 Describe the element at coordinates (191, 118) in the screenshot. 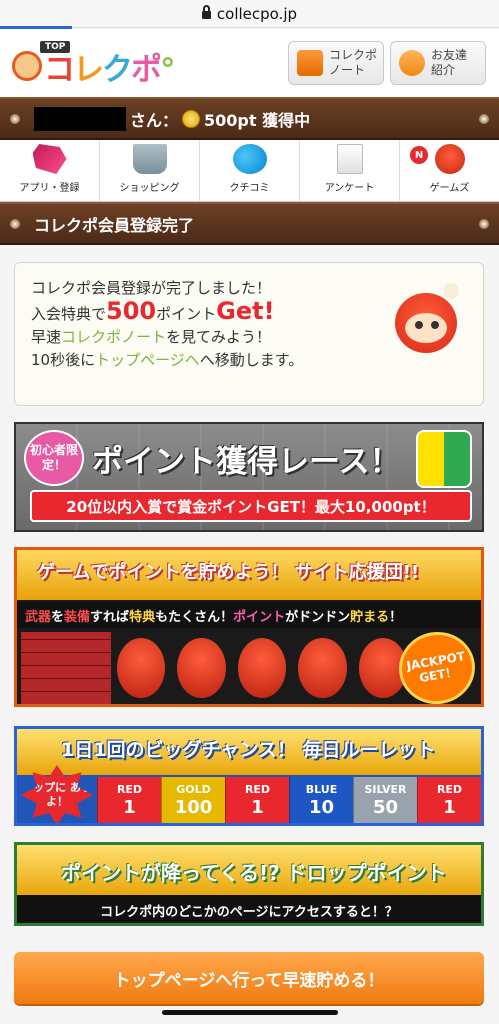

I see `coin-icon` at that location.